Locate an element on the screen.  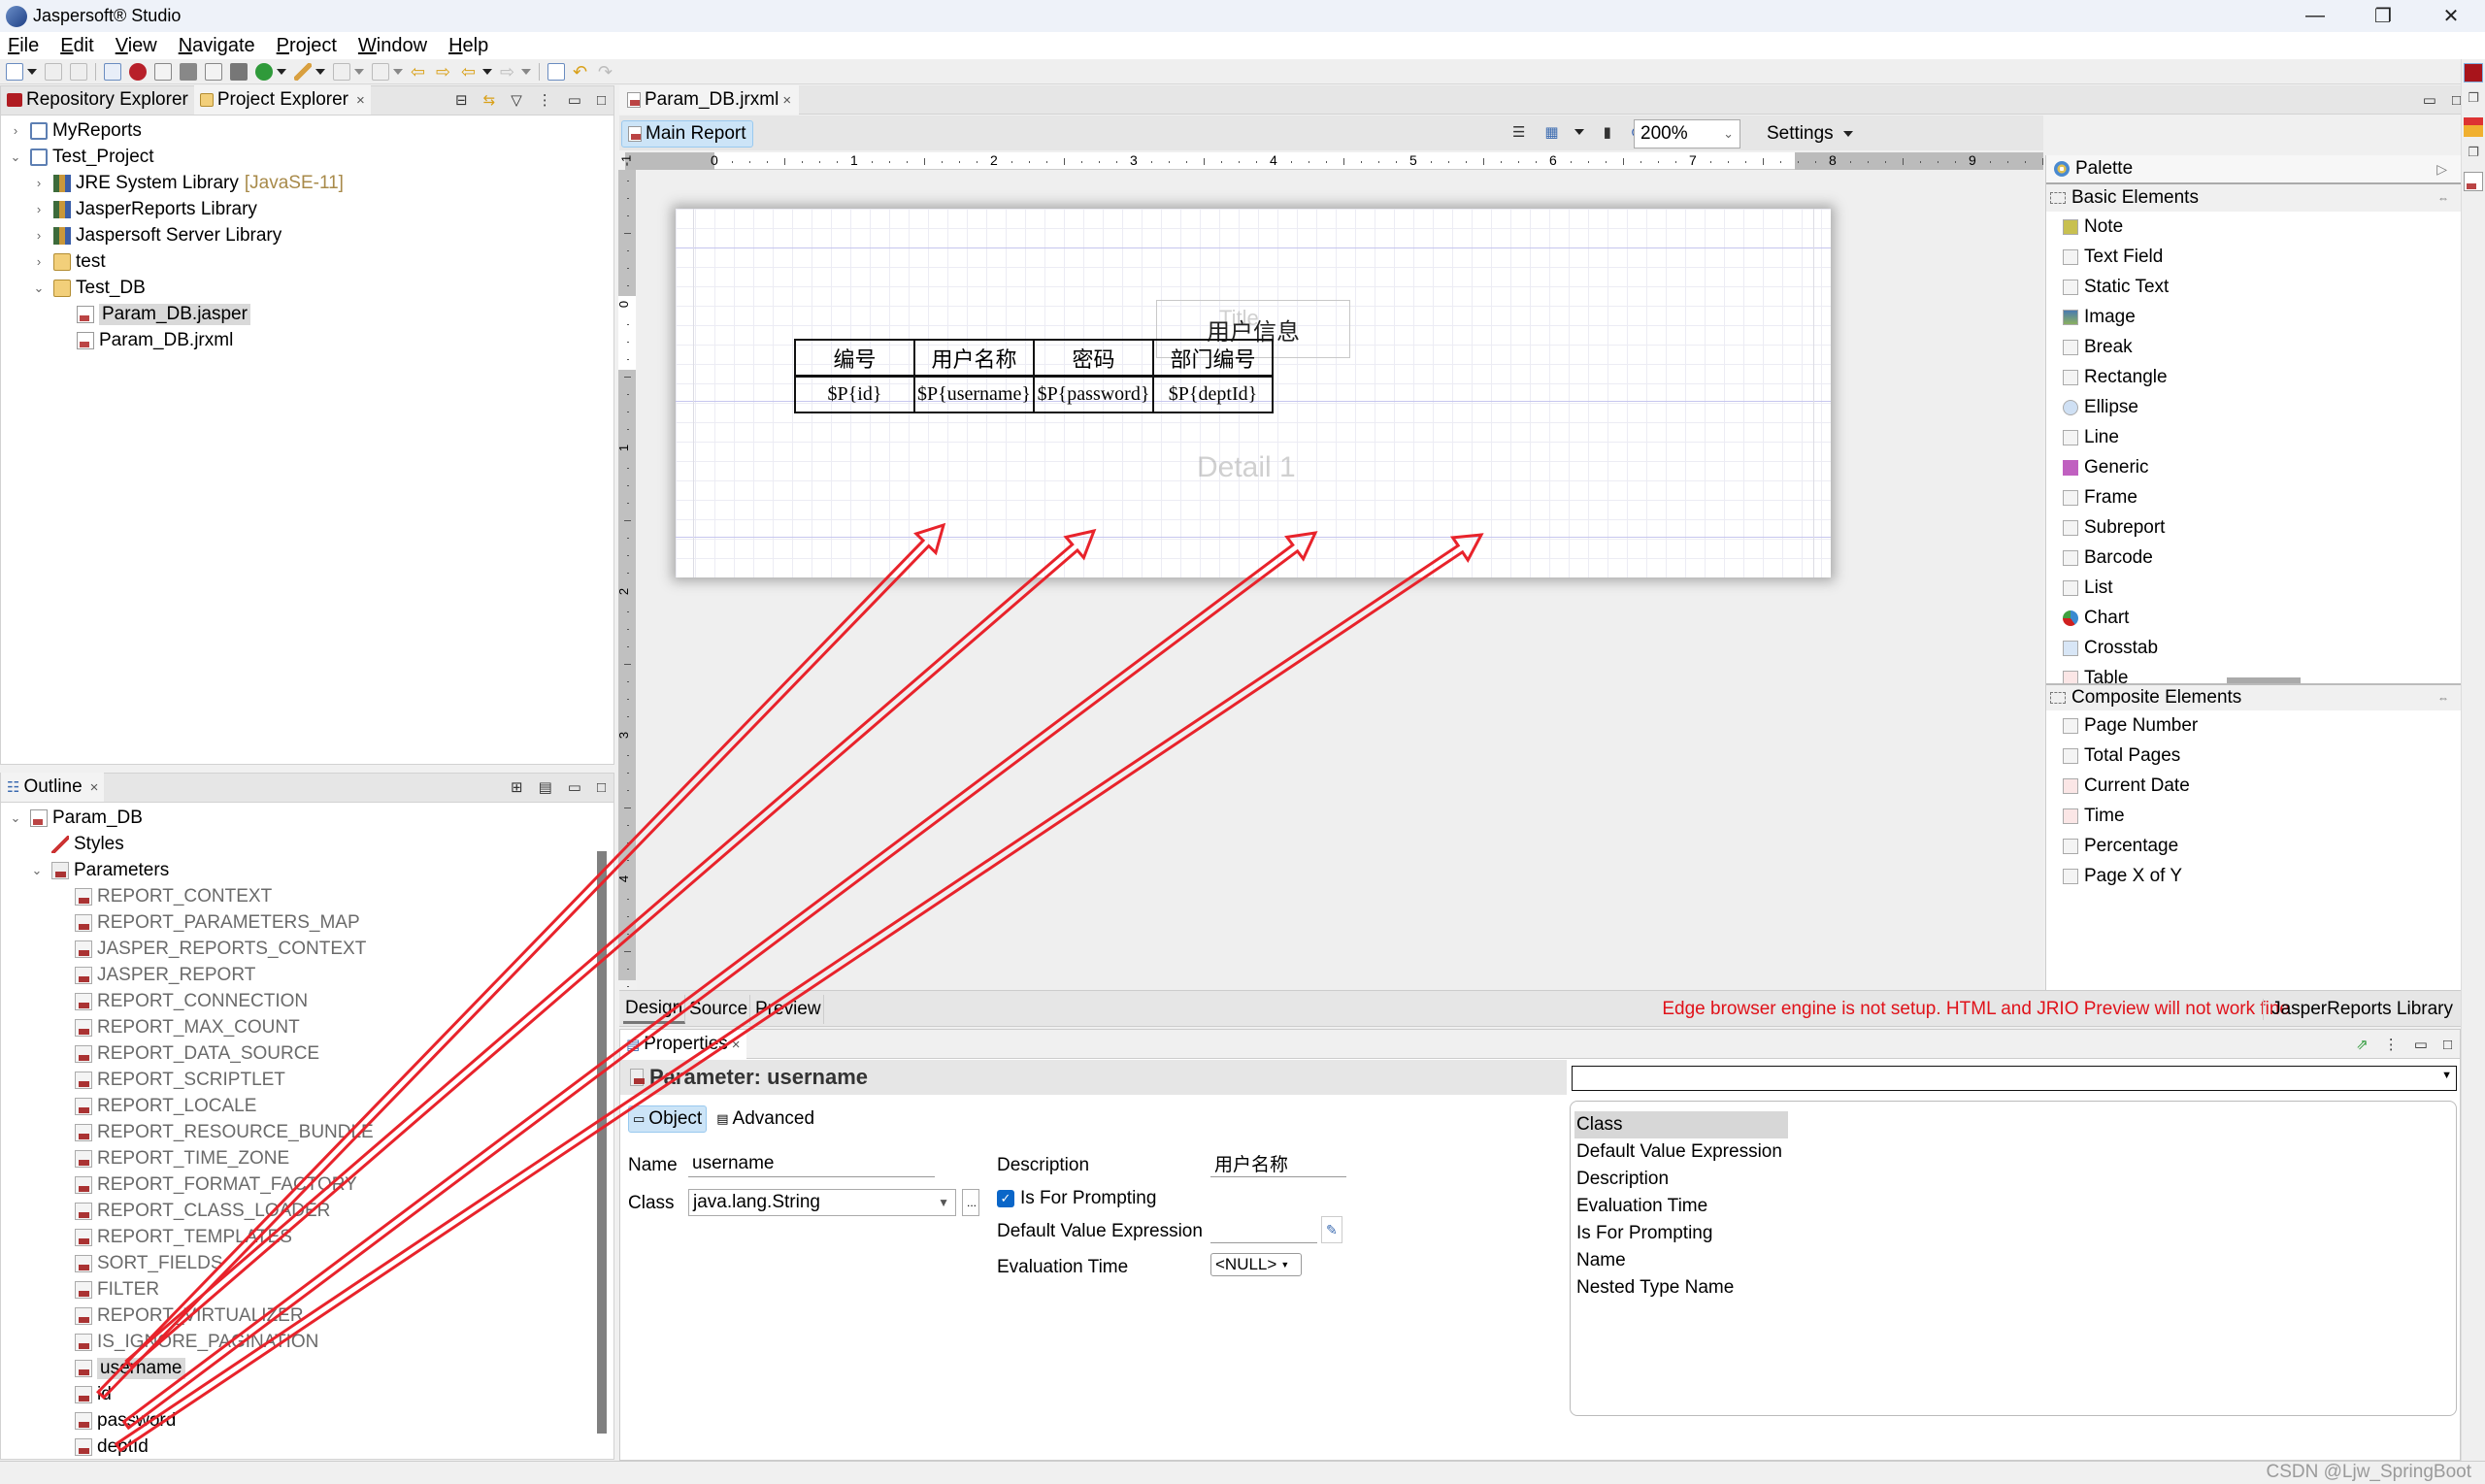
table-field-cell: $P{id} is located at coordinates (855, 394).